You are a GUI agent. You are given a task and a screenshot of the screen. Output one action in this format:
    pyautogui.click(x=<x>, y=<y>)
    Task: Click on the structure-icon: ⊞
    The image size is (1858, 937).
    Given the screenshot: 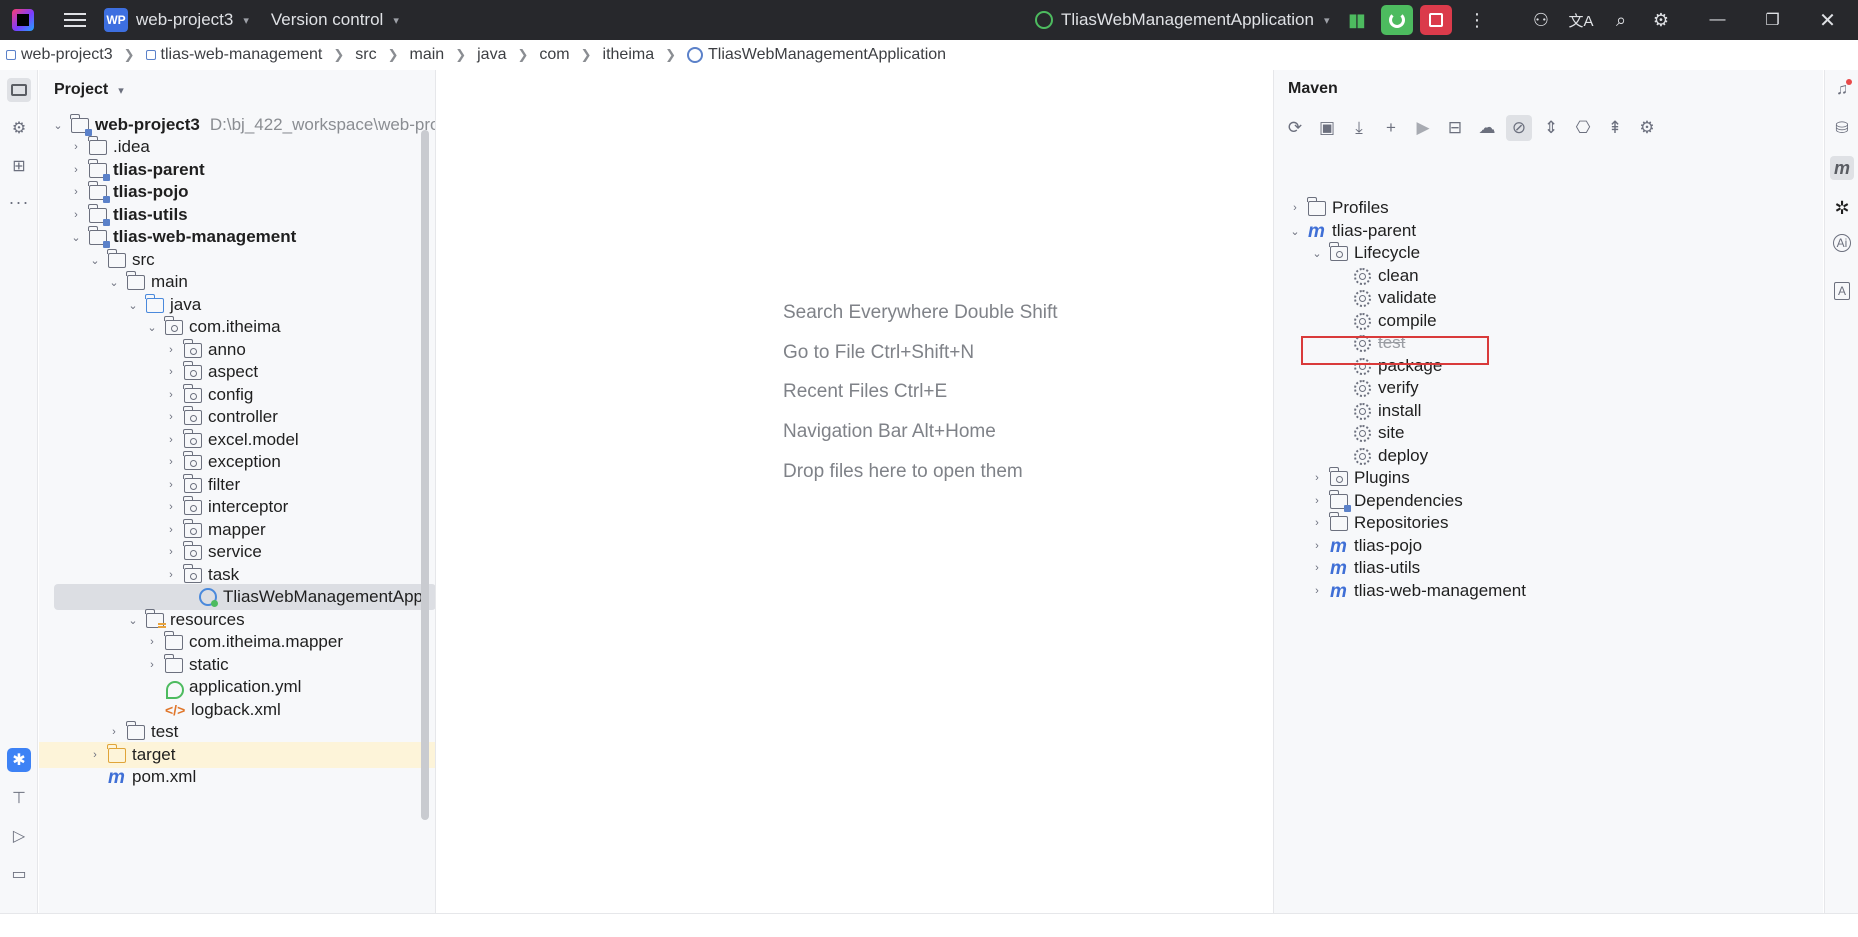 What is the action you would take?
    pyautogui.click(x=19, y=166)
    